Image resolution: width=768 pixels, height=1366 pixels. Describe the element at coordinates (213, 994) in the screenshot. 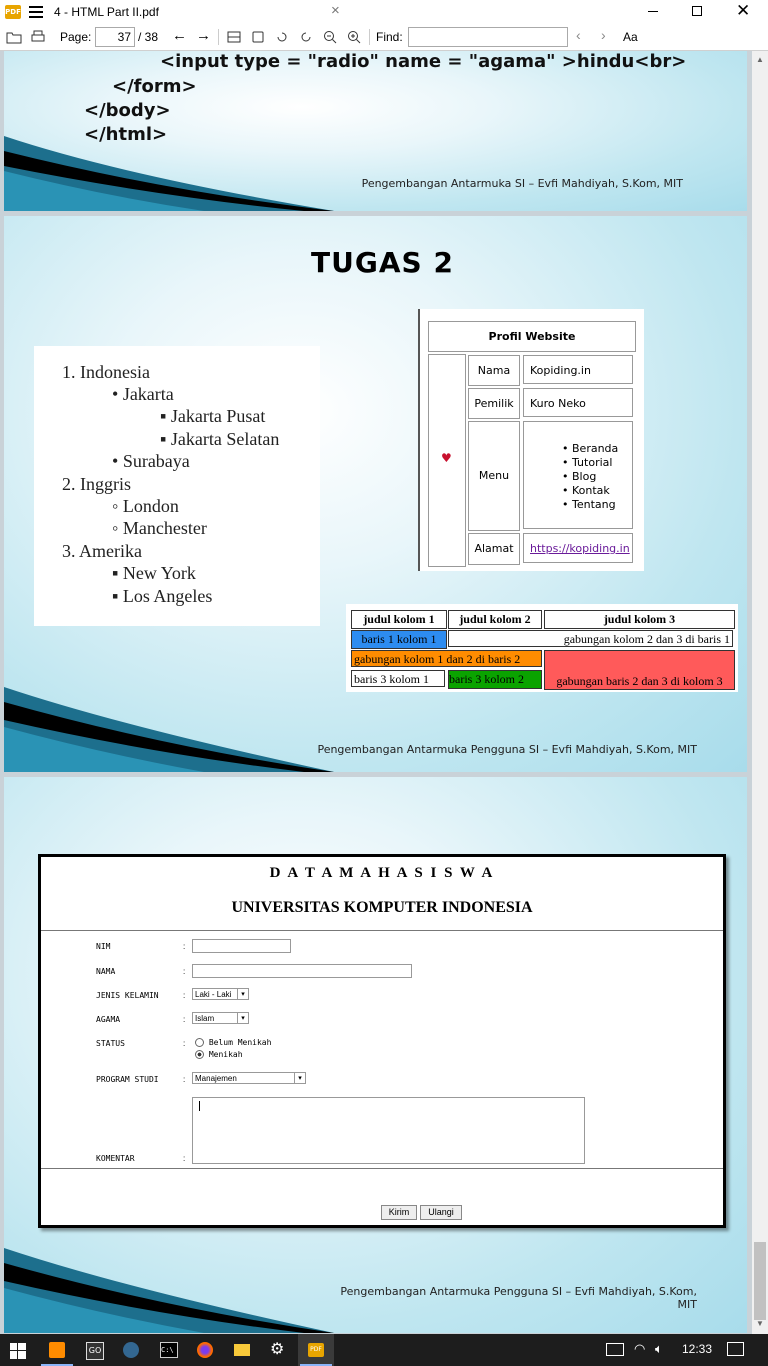

I see `jk-value: Laki - Laki` at that location.